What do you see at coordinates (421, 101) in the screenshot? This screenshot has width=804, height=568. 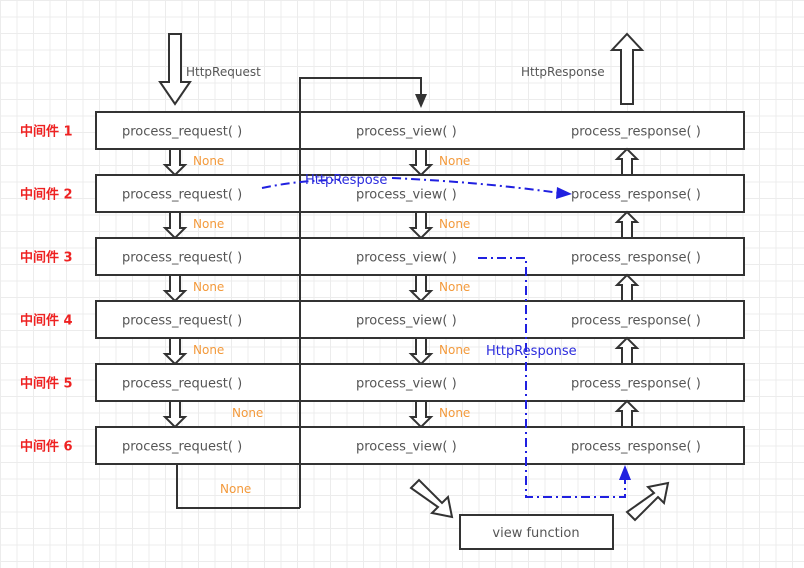 I see `connector-arrowhead-icon` at bounding box center [421, 101].